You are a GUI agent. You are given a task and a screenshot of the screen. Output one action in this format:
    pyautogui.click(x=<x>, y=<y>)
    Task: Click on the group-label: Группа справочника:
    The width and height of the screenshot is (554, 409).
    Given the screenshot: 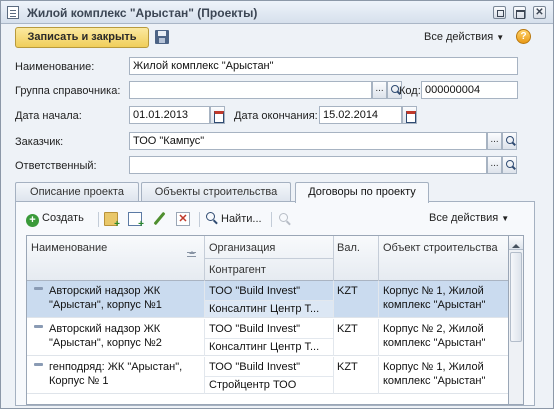 What is the action you would take?
    pyautogui.click(x=68, y=91)
    